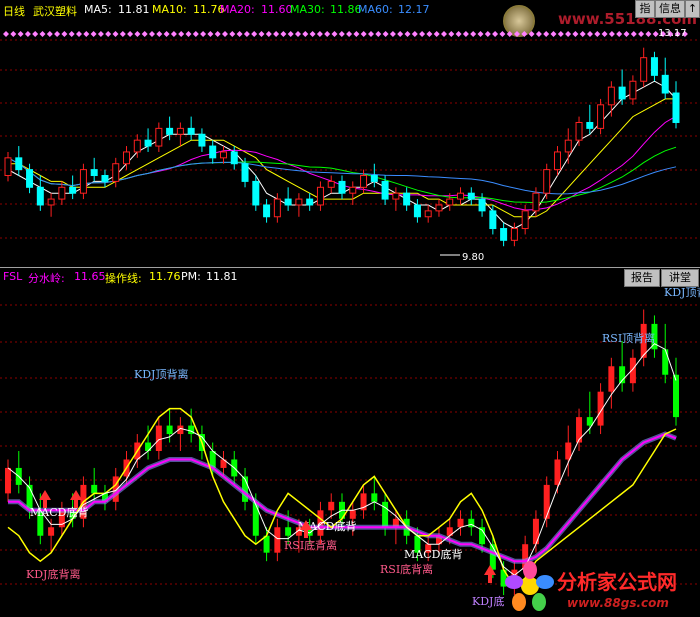 This screenshot has height=617, width=700. What do you see at coordinates (680, 278) in the screenshot?
I see `lecture-button: 讲堂` at bounding box center [680, 278].